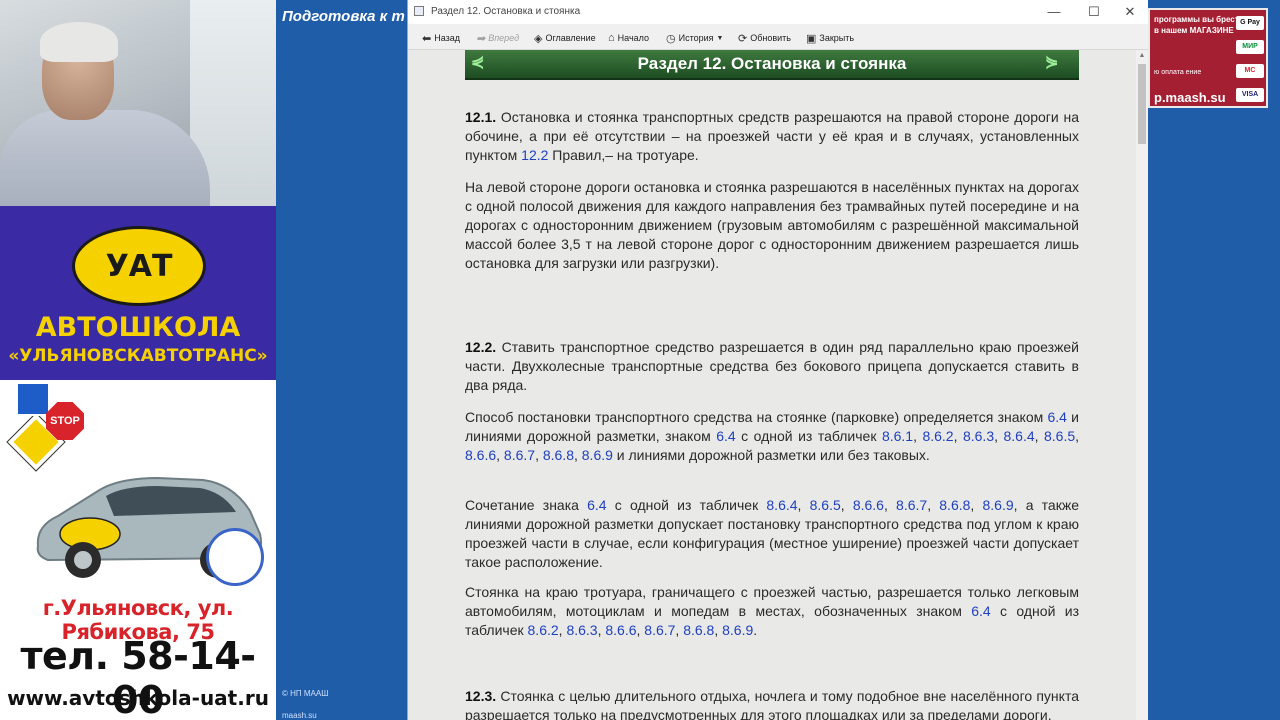 The image size is (1280, 720). I want to click on section-header: Раздел 12. Остановка и стоянка ⋞ ⋟, so click(772, 65).